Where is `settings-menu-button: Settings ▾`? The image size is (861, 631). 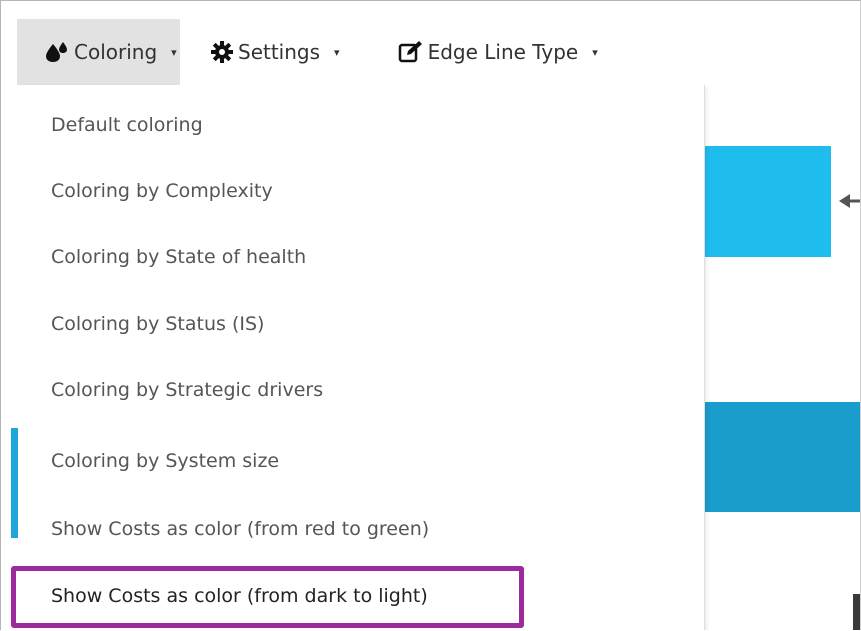
settings-menu-button: Settings ▾ is located at coordinates (282, 52).